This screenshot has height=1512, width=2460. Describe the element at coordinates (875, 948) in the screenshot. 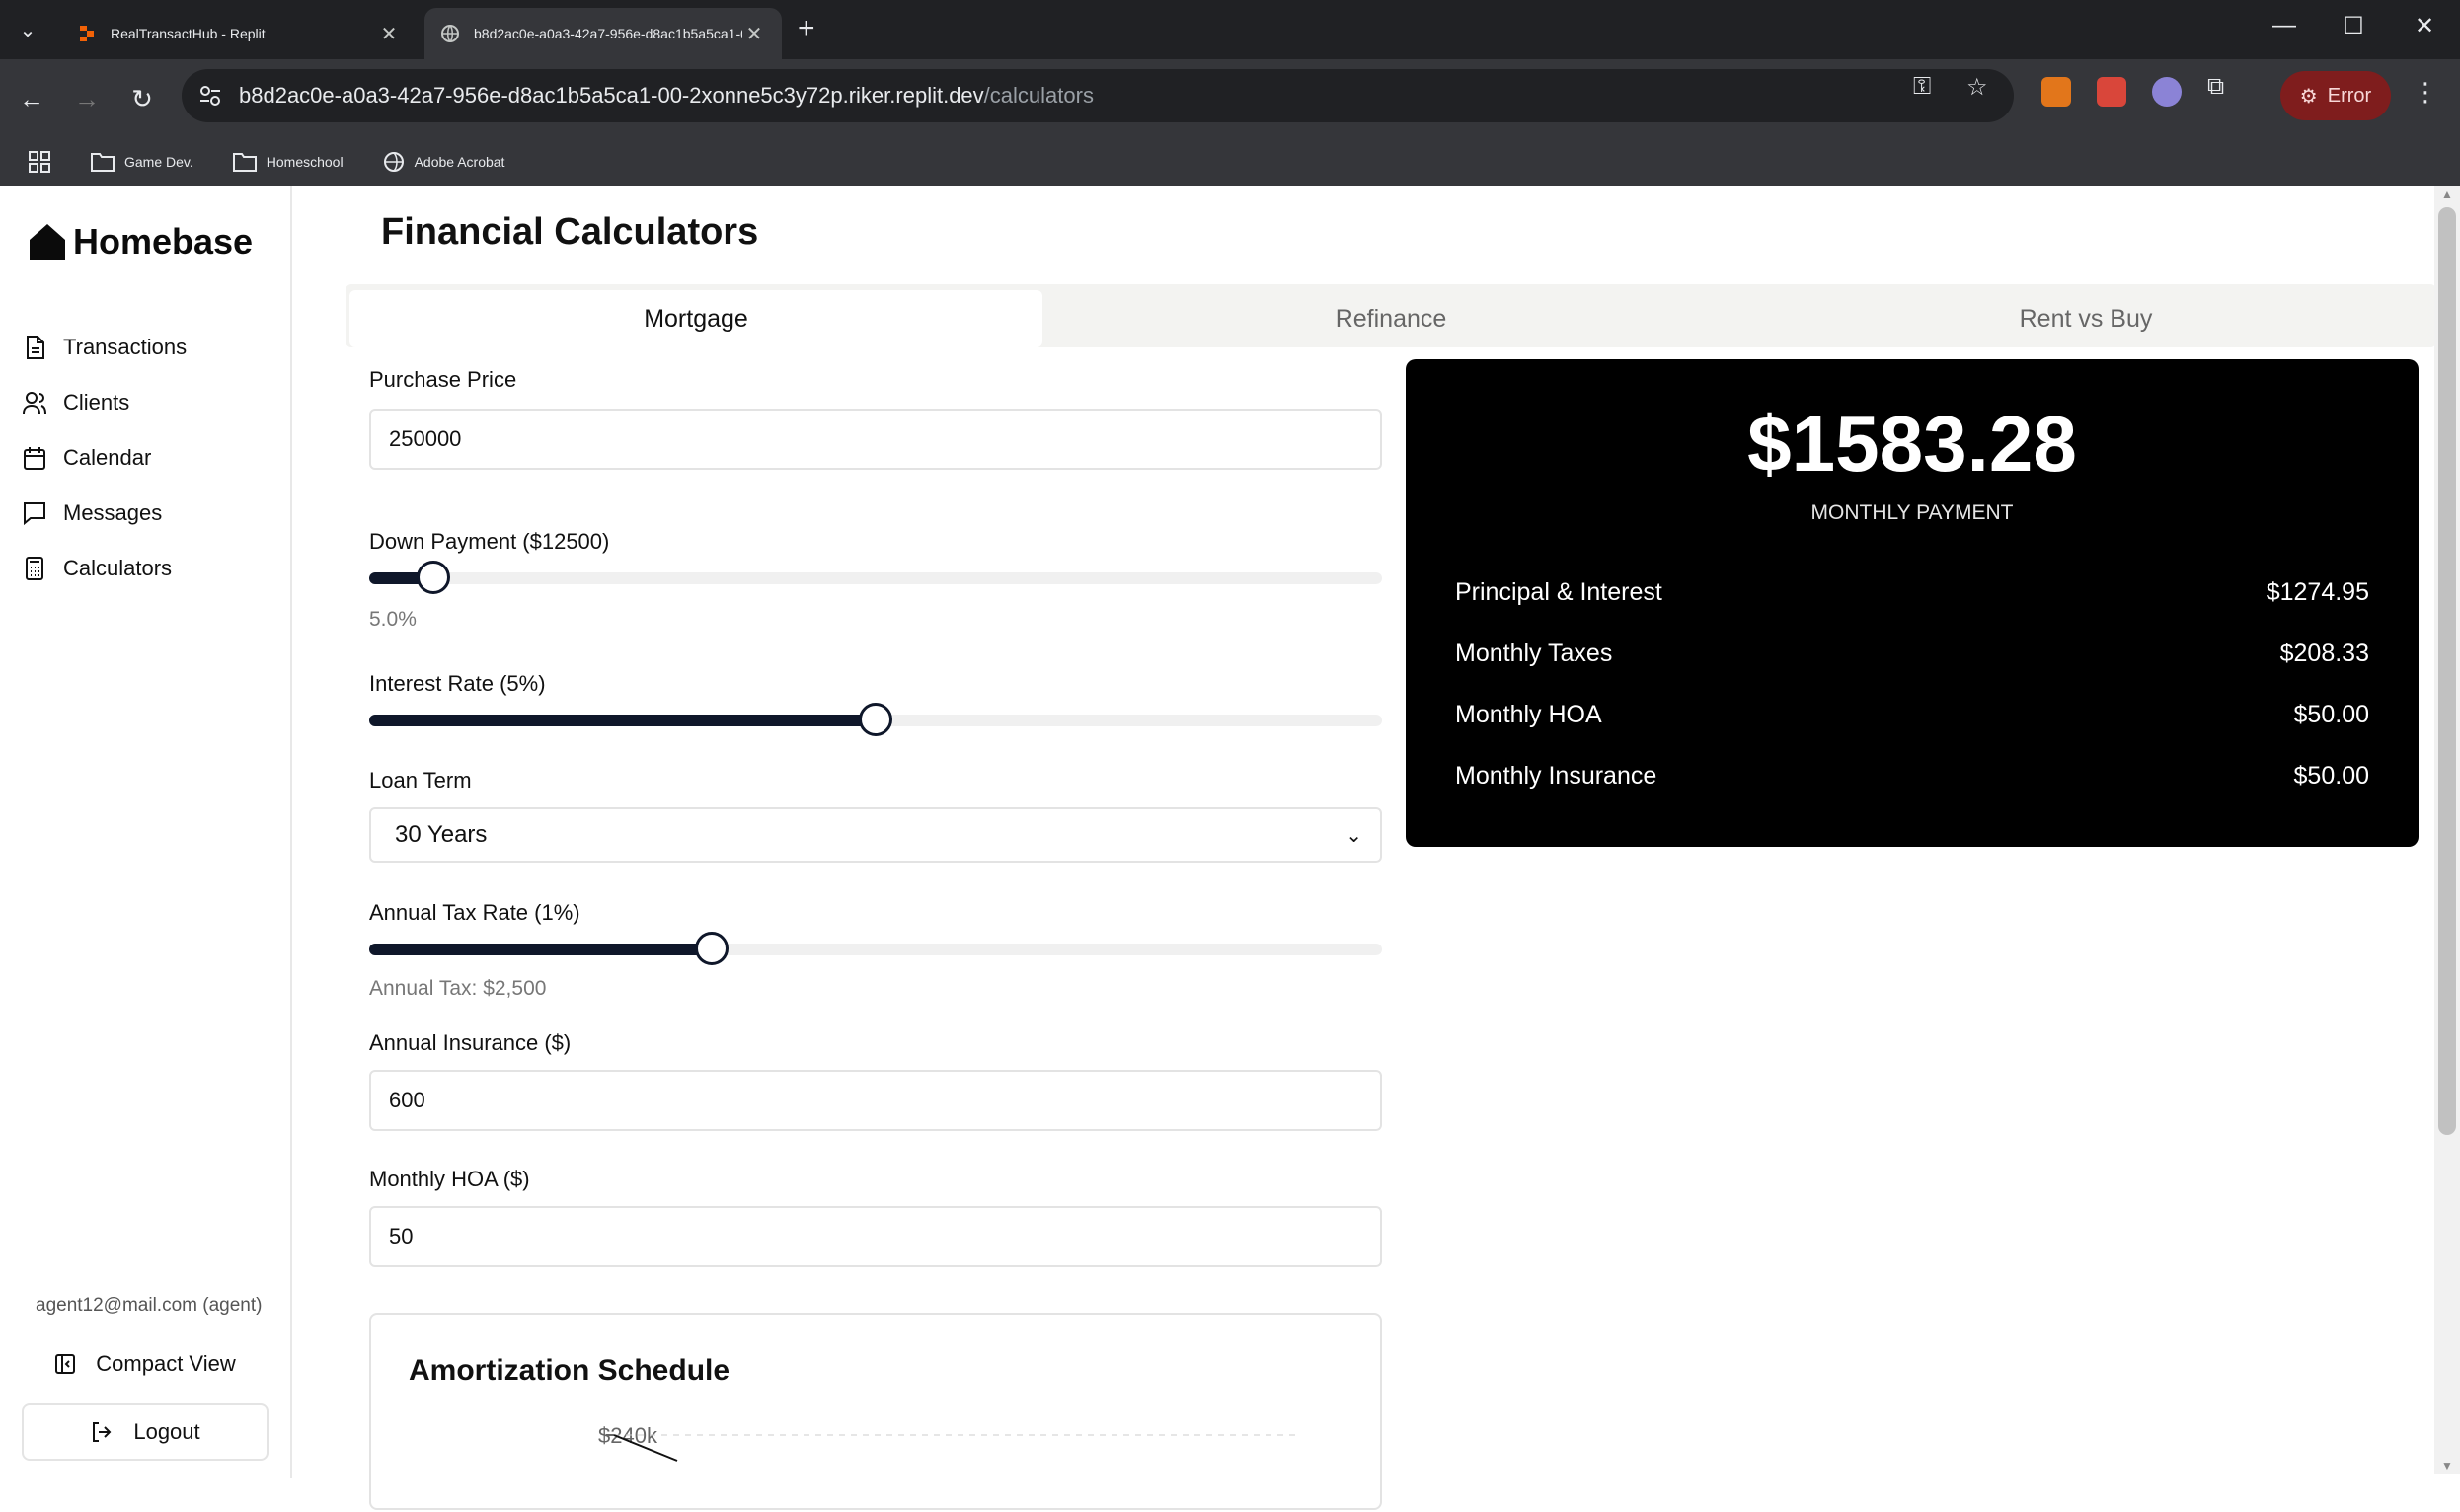

I see `tax-rate-slider` at that location.